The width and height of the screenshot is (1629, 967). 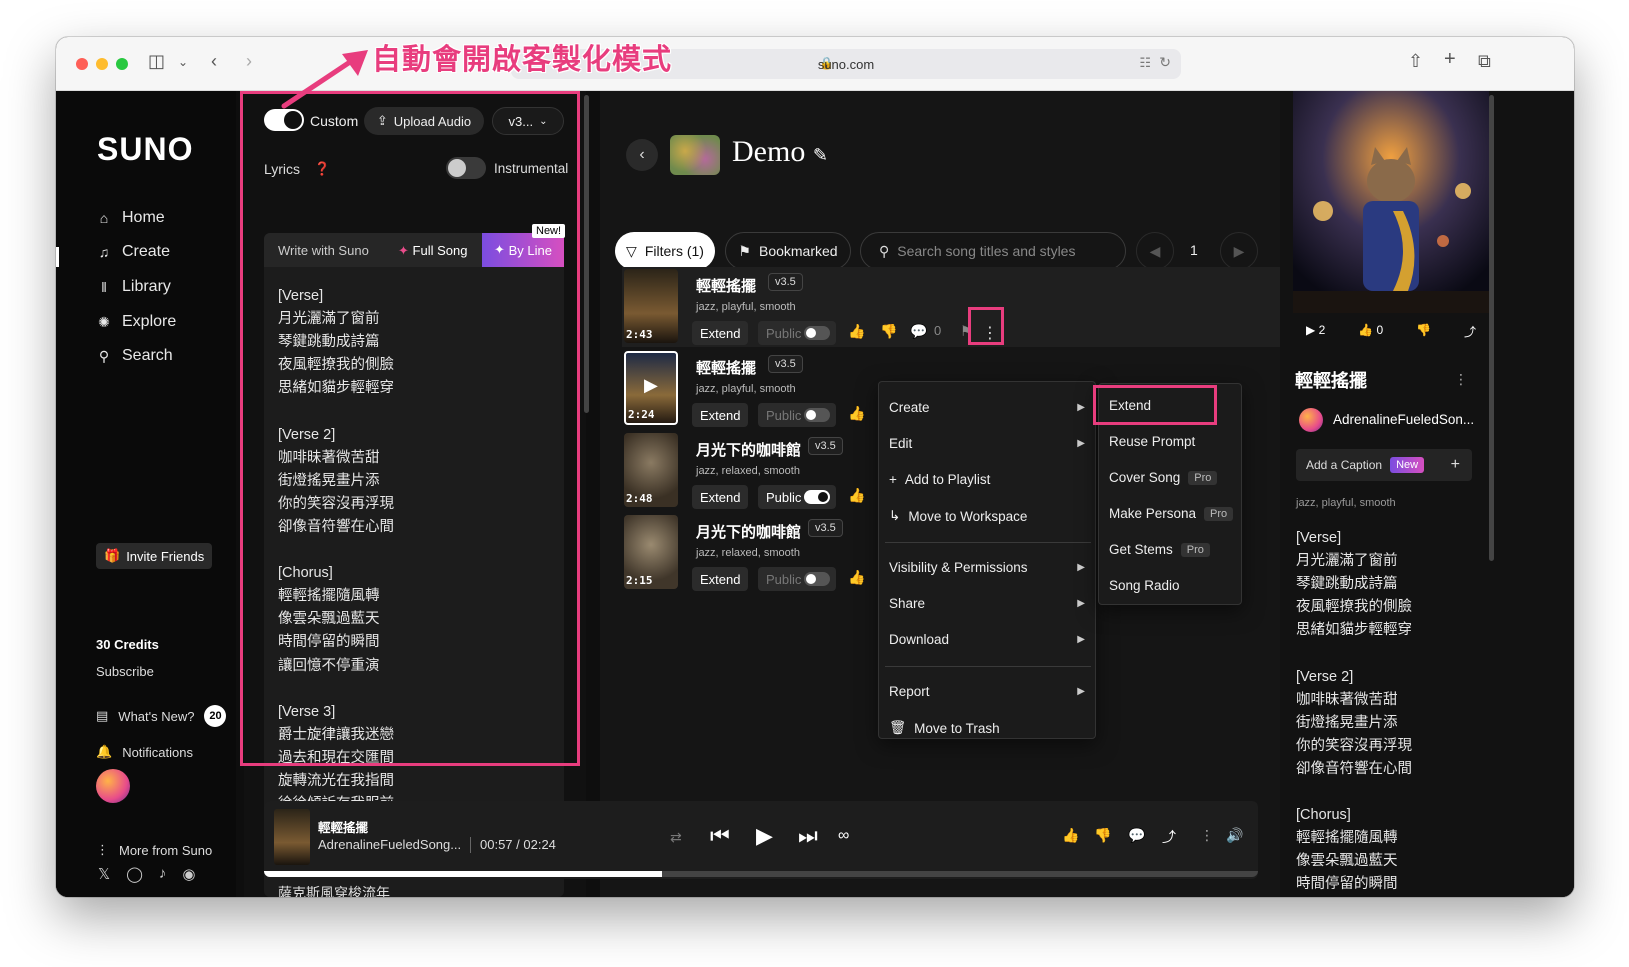 I want to click on suno-logo: SUNO, so click(x=145, y=149).